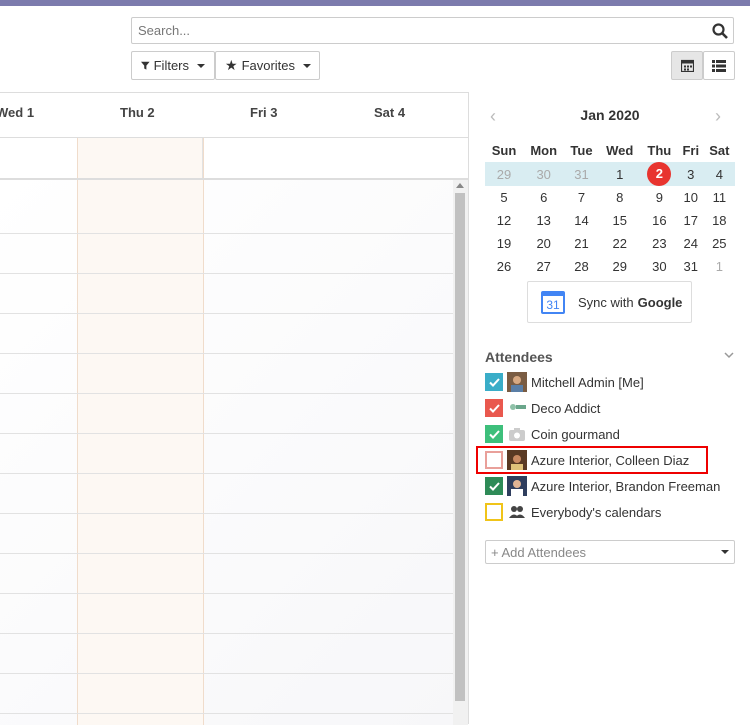  I want to click on today-column, so click(140, 452).